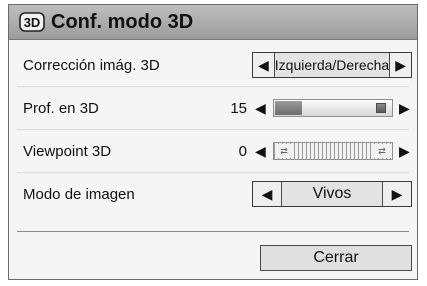  What do you see at coordinates (382, 151) in the screenshot?
I see `viewpoint-right-cap-icon: ⇄` at bounding box center [382, 151].